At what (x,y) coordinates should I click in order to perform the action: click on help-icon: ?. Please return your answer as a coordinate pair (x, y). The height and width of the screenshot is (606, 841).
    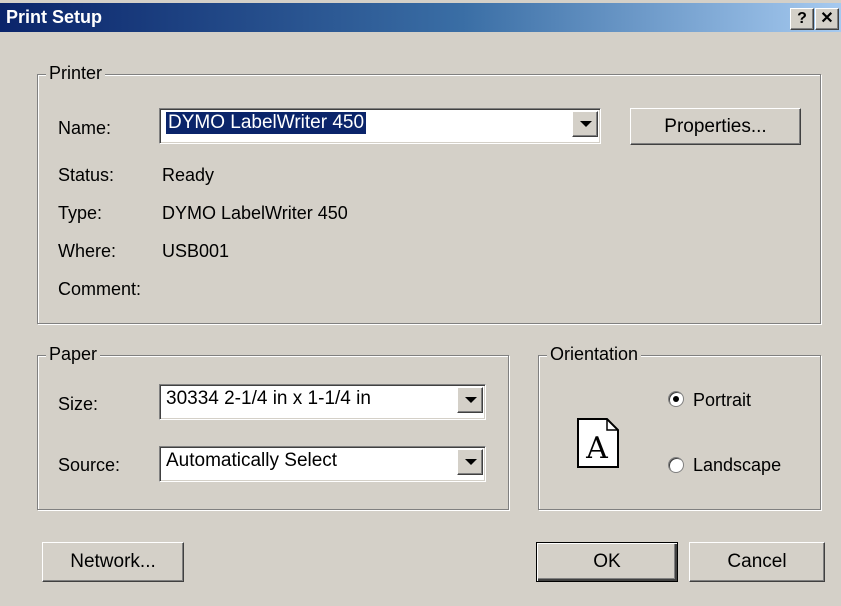
    Looking at the image, I should click on (802, 18).